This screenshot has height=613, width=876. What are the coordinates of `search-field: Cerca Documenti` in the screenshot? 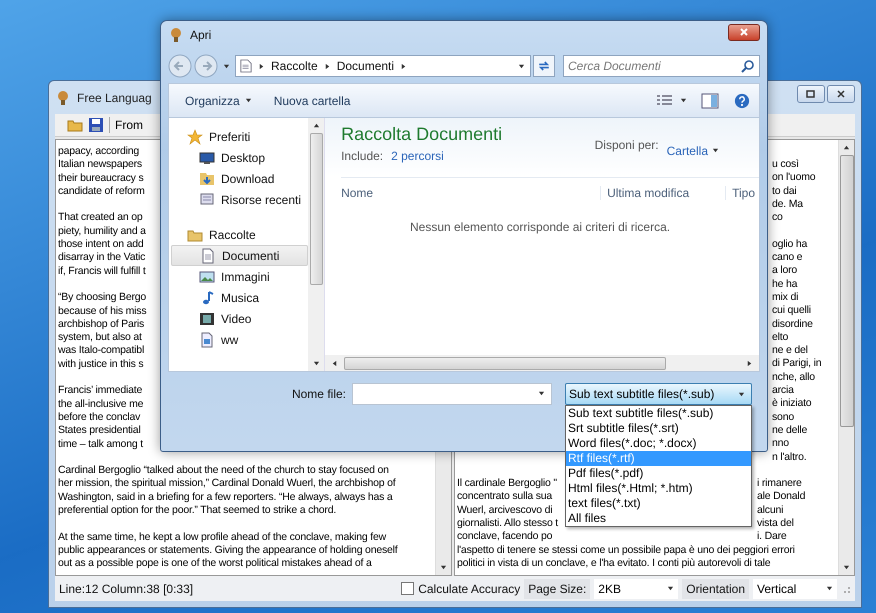 It's located at (661, 66).